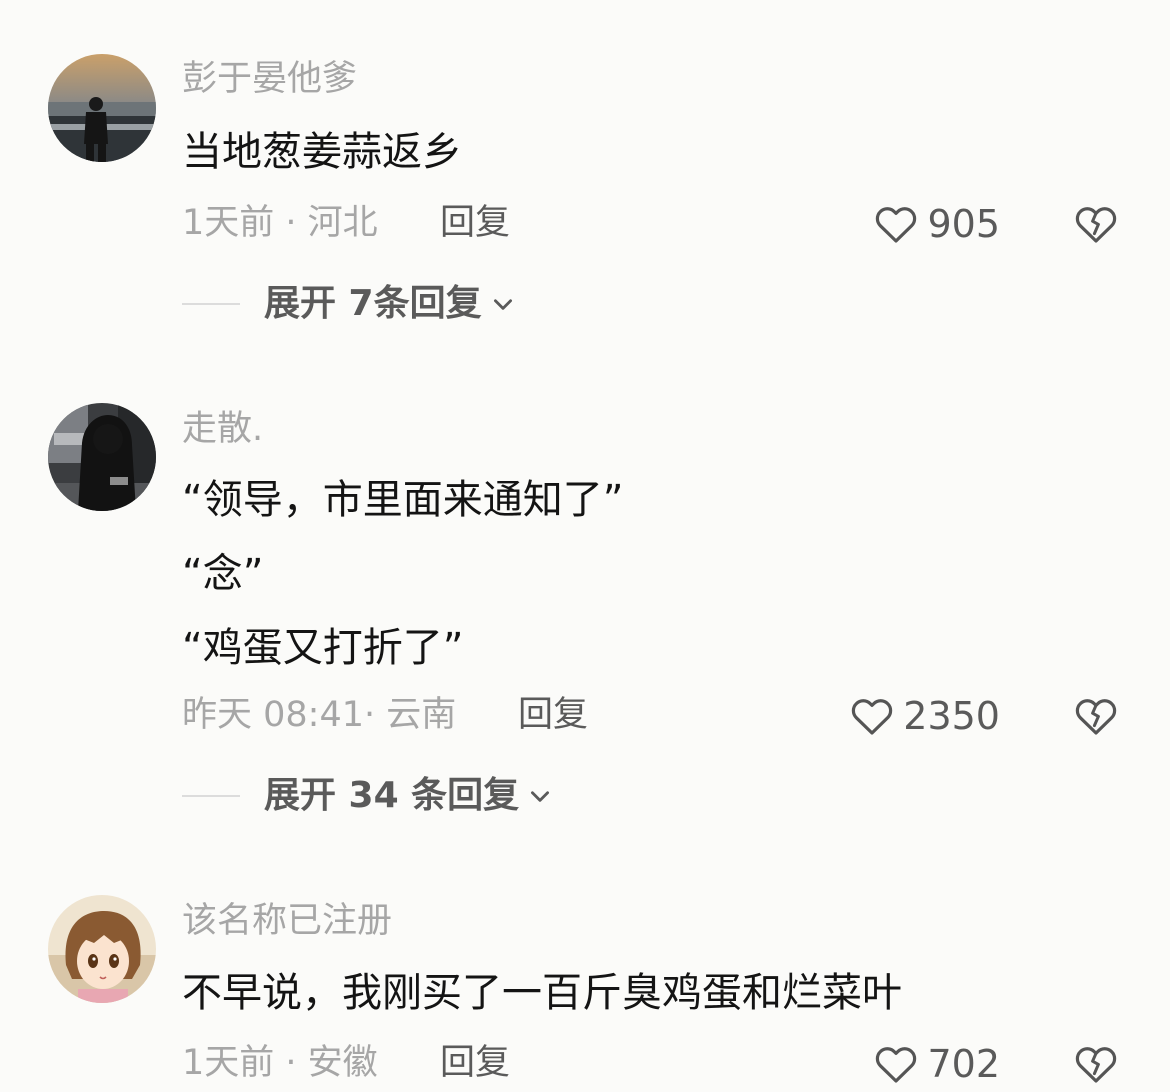 Image resolution: width=1170 pixels, height=1092 pixels. I want to click on expand-replies-label: 展开 7条回复, so click(373, 303).